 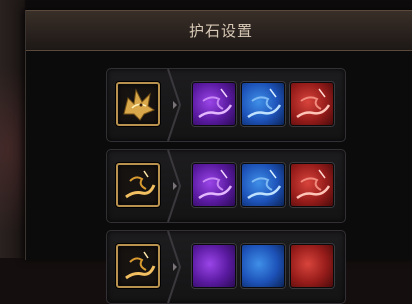 I want to click on golden-dragon-head-icon, so click(x=139, y=104).